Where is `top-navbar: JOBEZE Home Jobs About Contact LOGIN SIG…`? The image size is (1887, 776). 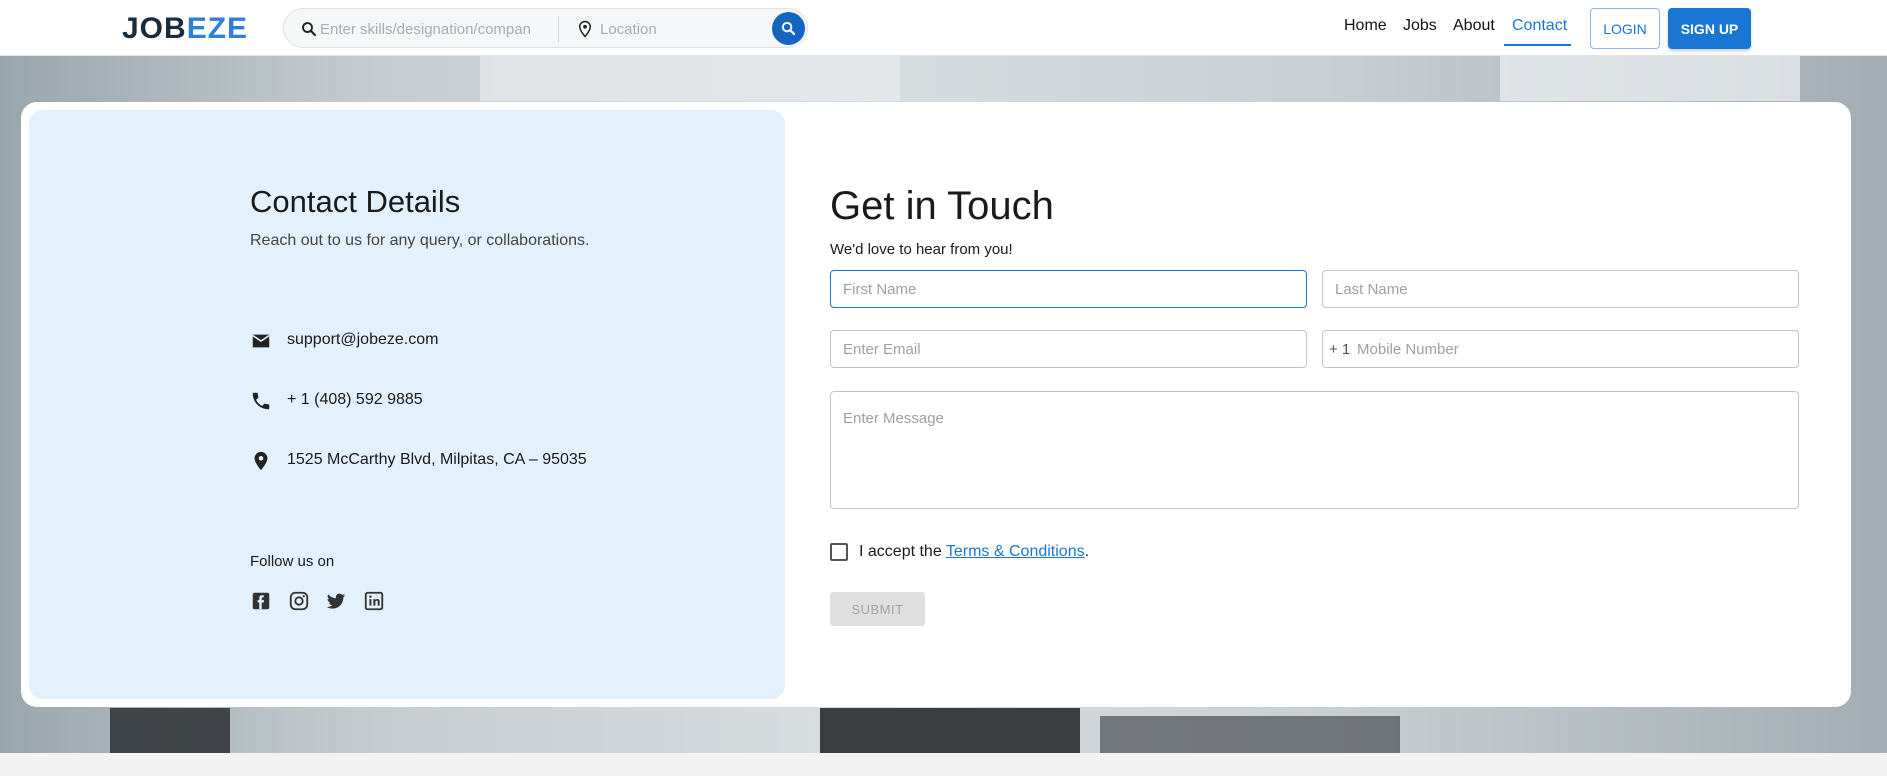 top-navbar: JOBEZE Home Jobs About Contact LOGIN SIG… is located at coordinates (943, 28).